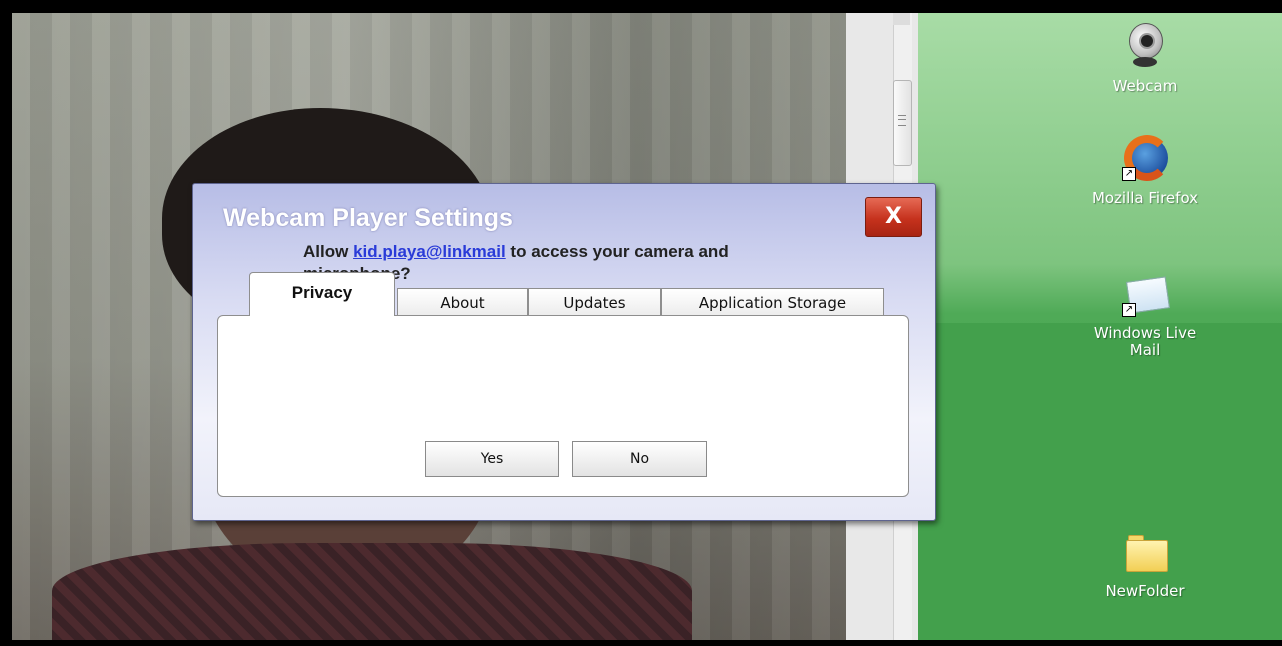 This screenshot has width=1282, height=646. Describe the element at coordinates (641, 6) in the screenshot. I see `top-frame` at that location.